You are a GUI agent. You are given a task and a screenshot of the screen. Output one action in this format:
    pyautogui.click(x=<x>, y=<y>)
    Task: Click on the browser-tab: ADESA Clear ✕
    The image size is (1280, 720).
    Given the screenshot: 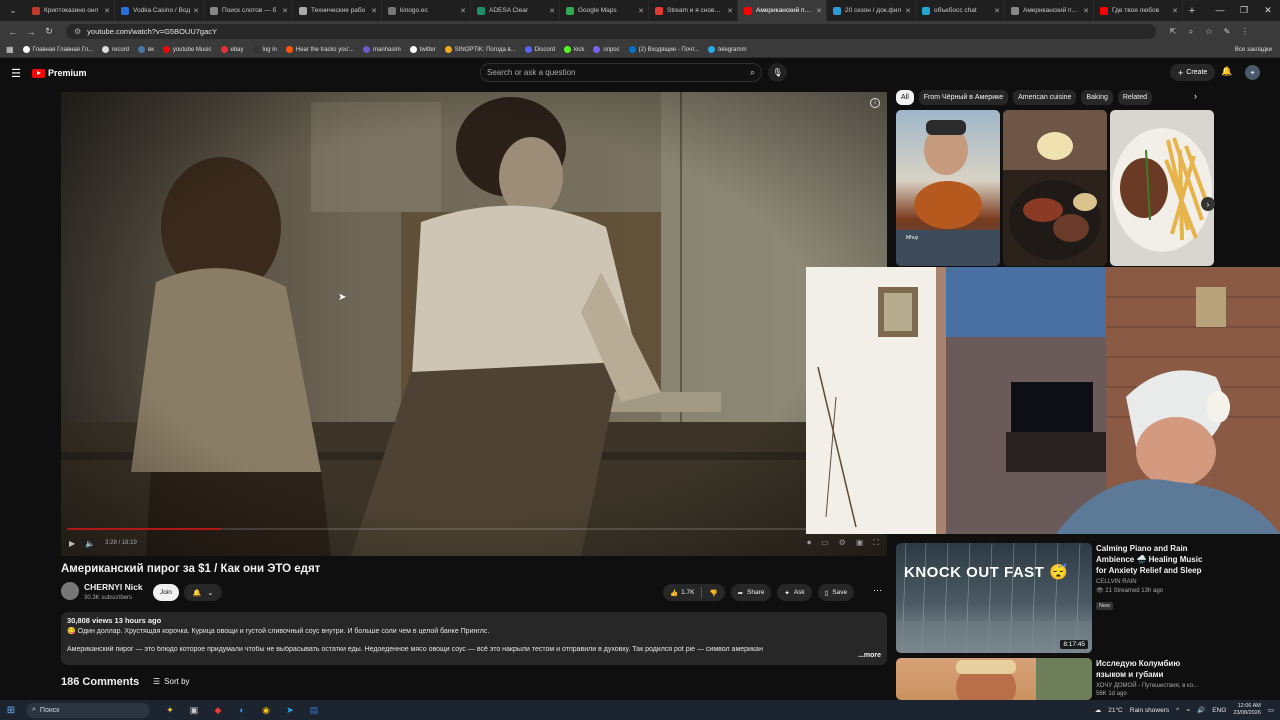 What is the action you would take?
    pyautogui.click(x=515, y=10)
    